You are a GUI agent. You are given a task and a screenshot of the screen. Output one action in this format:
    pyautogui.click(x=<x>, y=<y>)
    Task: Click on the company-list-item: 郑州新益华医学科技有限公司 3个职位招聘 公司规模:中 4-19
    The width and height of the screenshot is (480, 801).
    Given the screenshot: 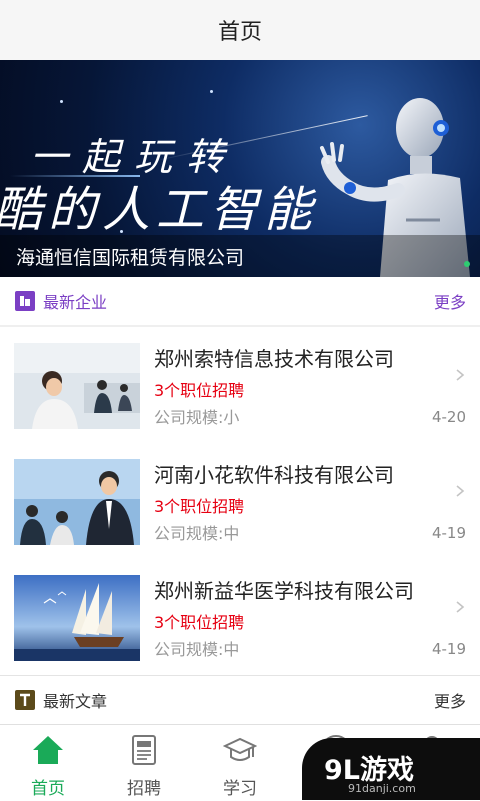 What is the action you would take?
    pyautogui.click(x=240, y=617)
    